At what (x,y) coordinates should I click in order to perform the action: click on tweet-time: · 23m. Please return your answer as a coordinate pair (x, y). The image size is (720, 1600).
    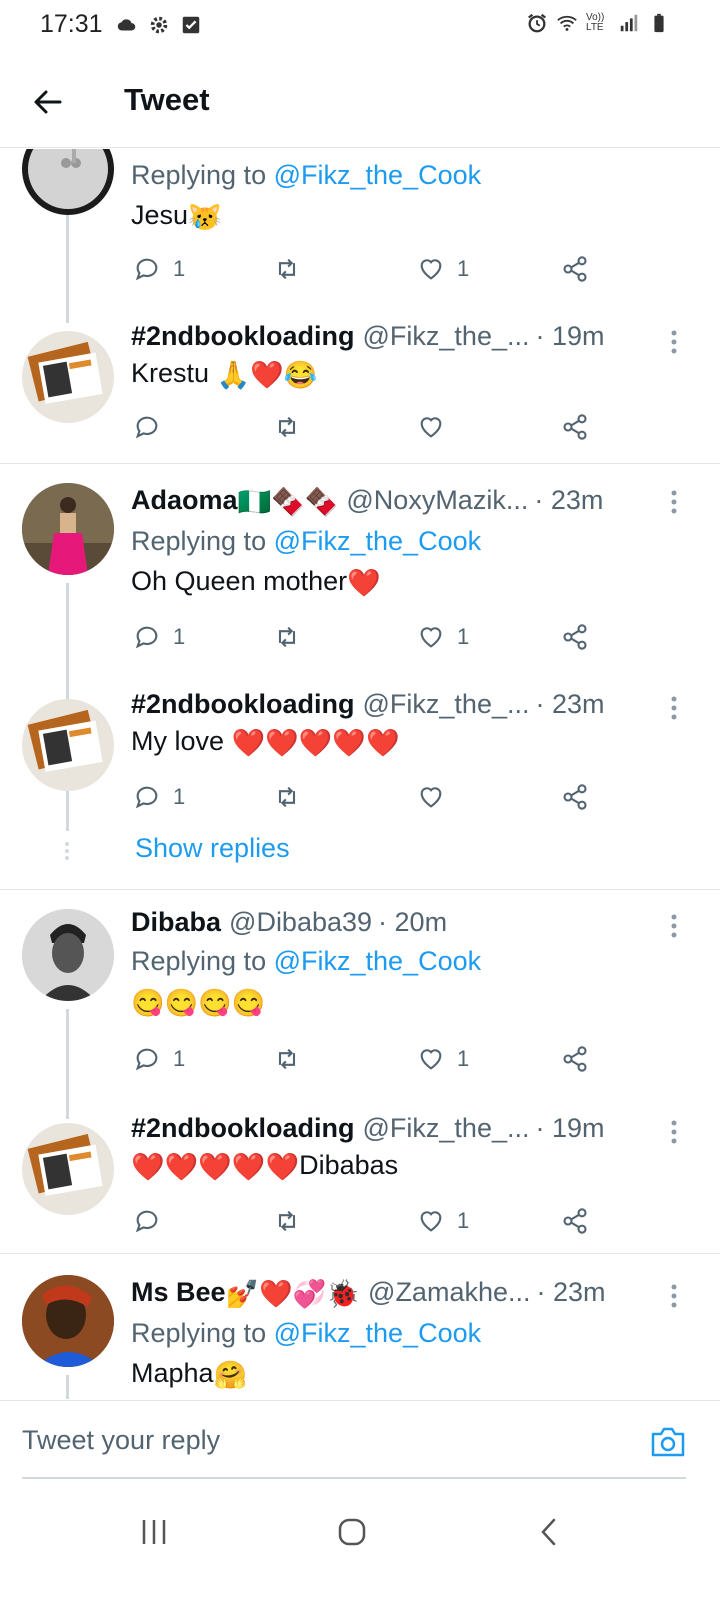
    Looking at the image, I should click on (571, 1292).